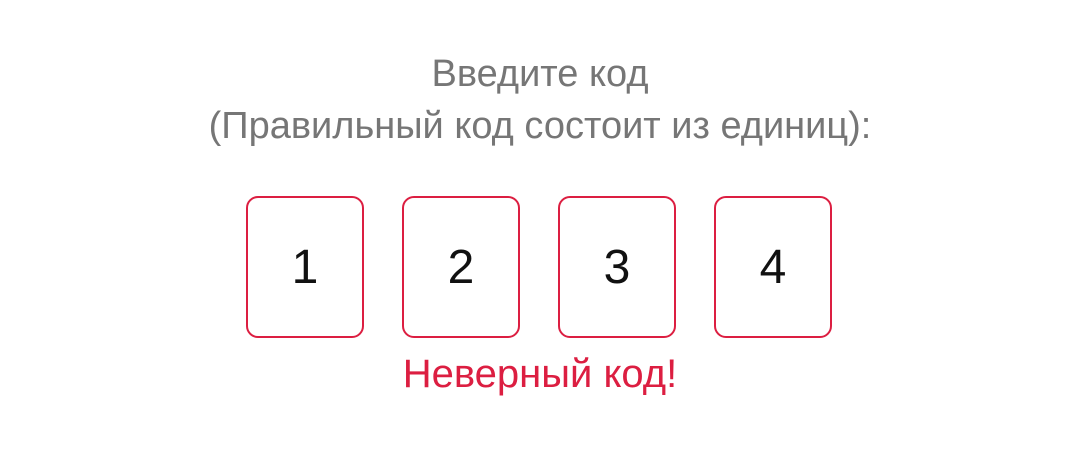 The width and height of the screenshot is (1080, 455). What do you see at coordinates (540, 74) in the screenshot?
I see `prompt-title: Введите код` at bounding box center [540, 74].